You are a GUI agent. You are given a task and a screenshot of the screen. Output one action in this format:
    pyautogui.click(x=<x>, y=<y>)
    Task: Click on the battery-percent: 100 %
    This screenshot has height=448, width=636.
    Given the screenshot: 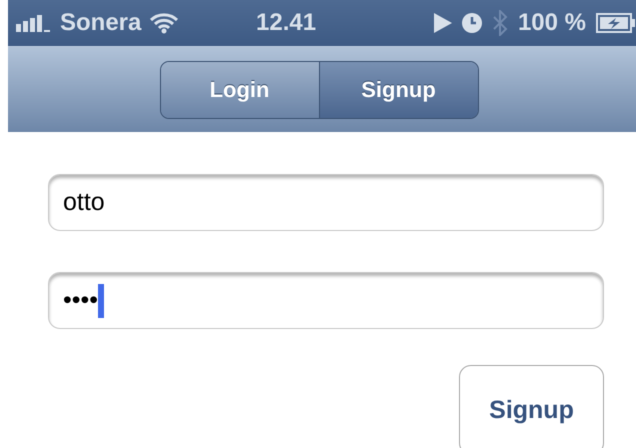 What is the action you would take?
    pyautogui.click(x=552, y=23)
    